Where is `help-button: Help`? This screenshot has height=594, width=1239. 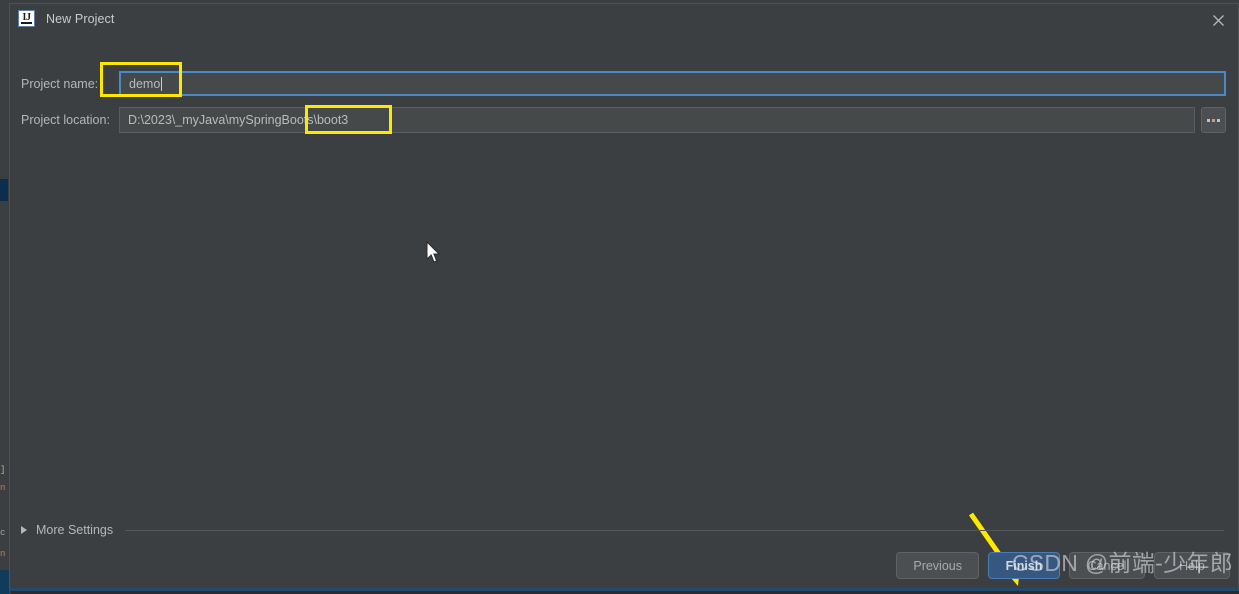 help-button: Help is located at coordinates (1192, 565).